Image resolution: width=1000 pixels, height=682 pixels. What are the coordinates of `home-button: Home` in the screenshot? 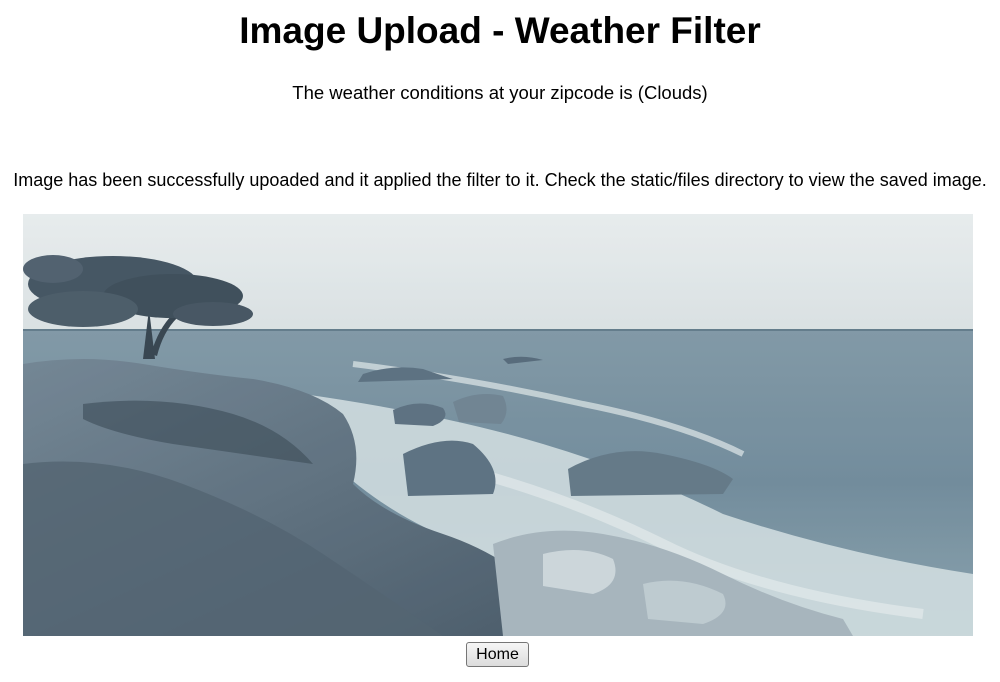 It's located at (497, 654).